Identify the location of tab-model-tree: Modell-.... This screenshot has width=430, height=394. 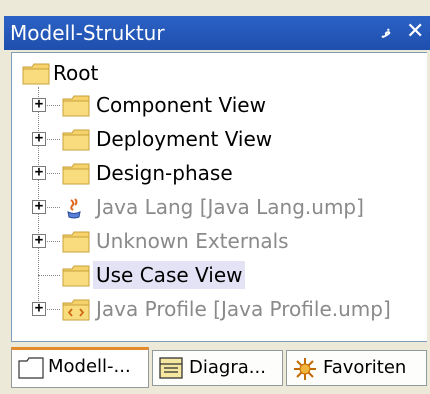
(80, 367).